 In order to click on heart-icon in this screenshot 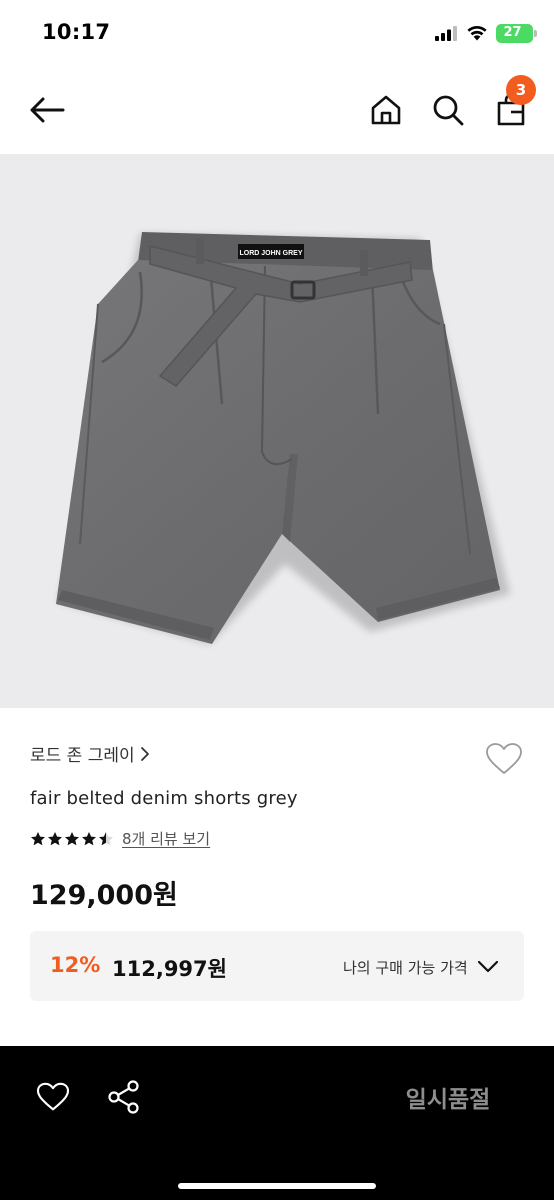, I will do `click(53, 1096)`.